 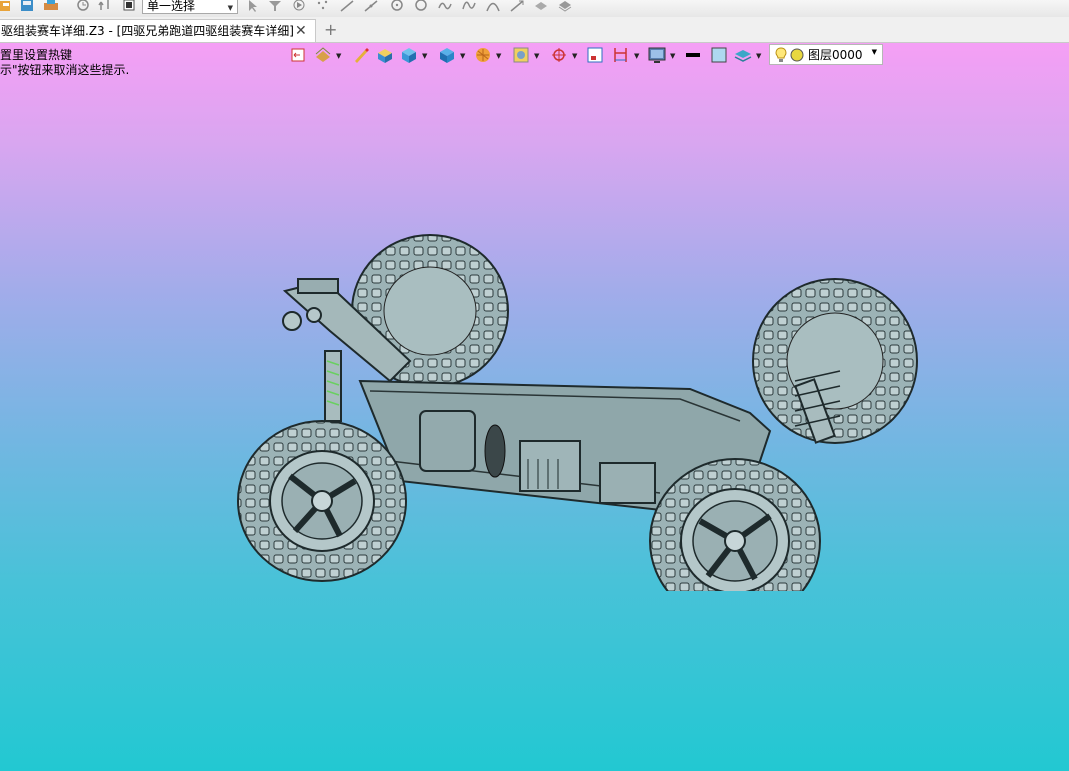 I want to click on sphere-render-icon: ▼, so click(x=489, y=55).